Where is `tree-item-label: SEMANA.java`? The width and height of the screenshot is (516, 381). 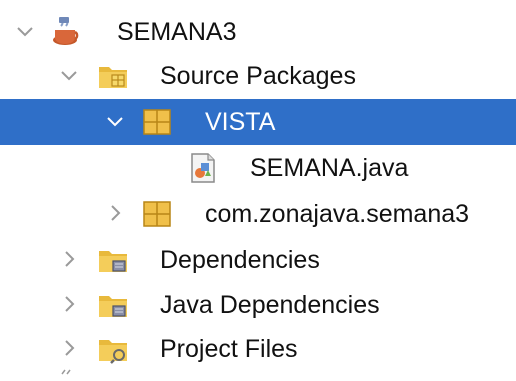 tree-item-label: SEMANA.java is located at coordinates (329, 168).